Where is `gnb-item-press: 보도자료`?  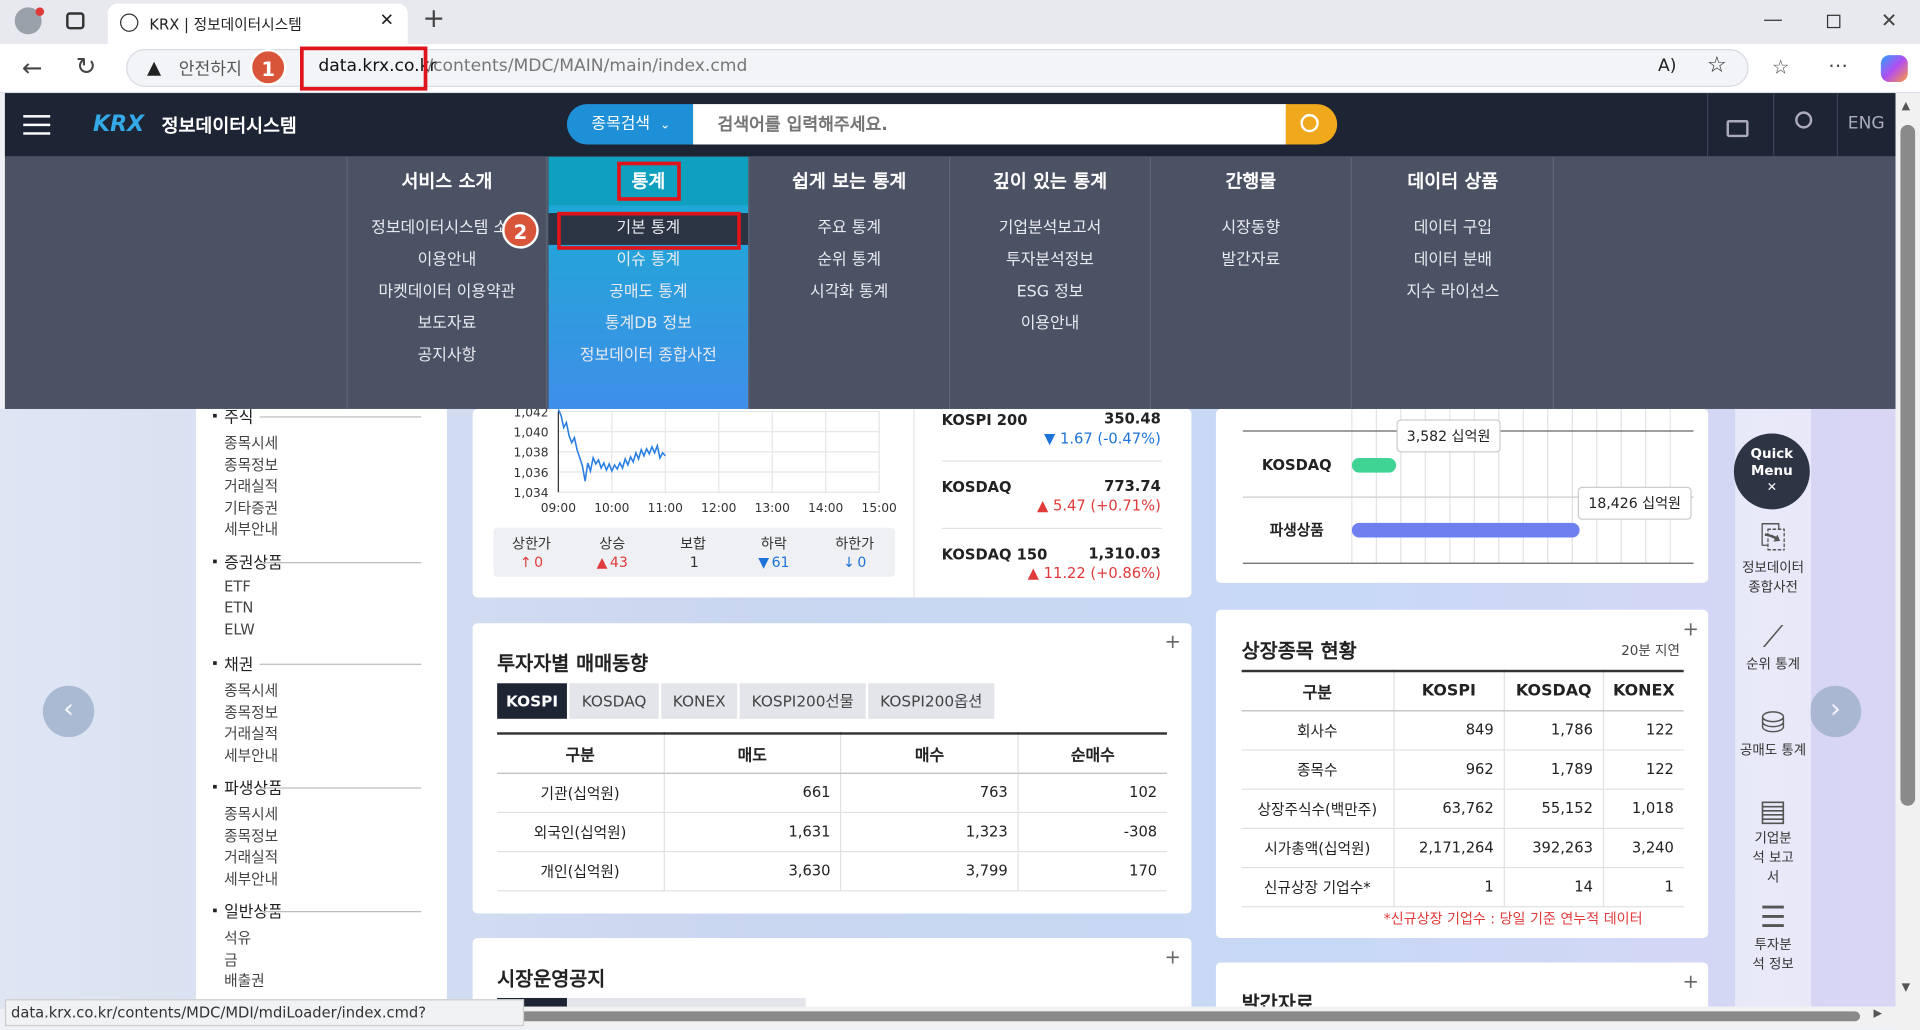
gnb-item-press: 보도자료 is located at coordinates (447, 325).